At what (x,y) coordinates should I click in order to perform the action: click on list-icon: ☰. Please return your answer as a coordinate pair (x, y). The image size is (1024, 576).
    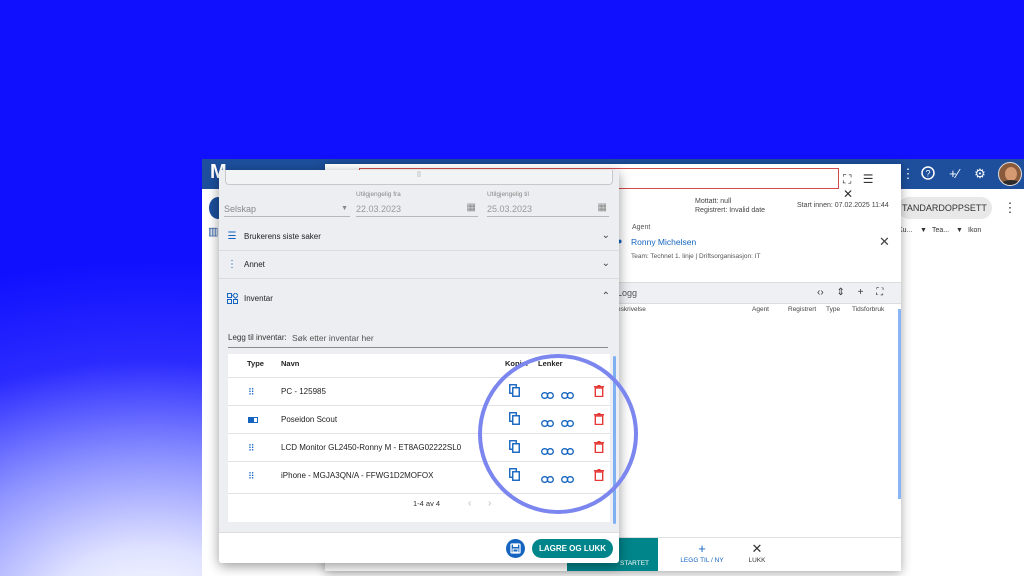
    Looking at the image, I should click on (232, 236).